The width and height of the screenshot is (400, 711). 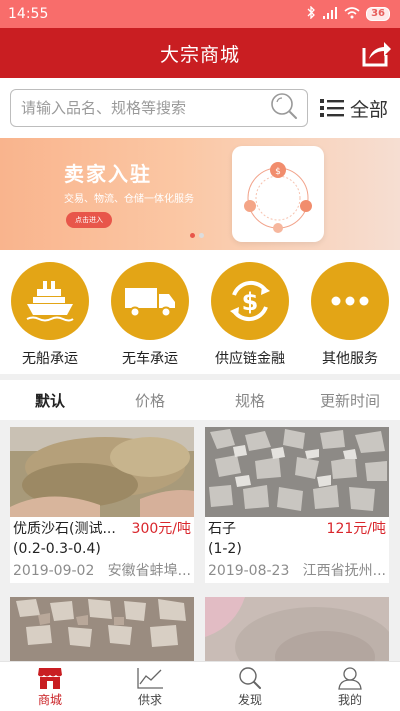 I want to click on product-image-sand, so click(x=102, y=472).